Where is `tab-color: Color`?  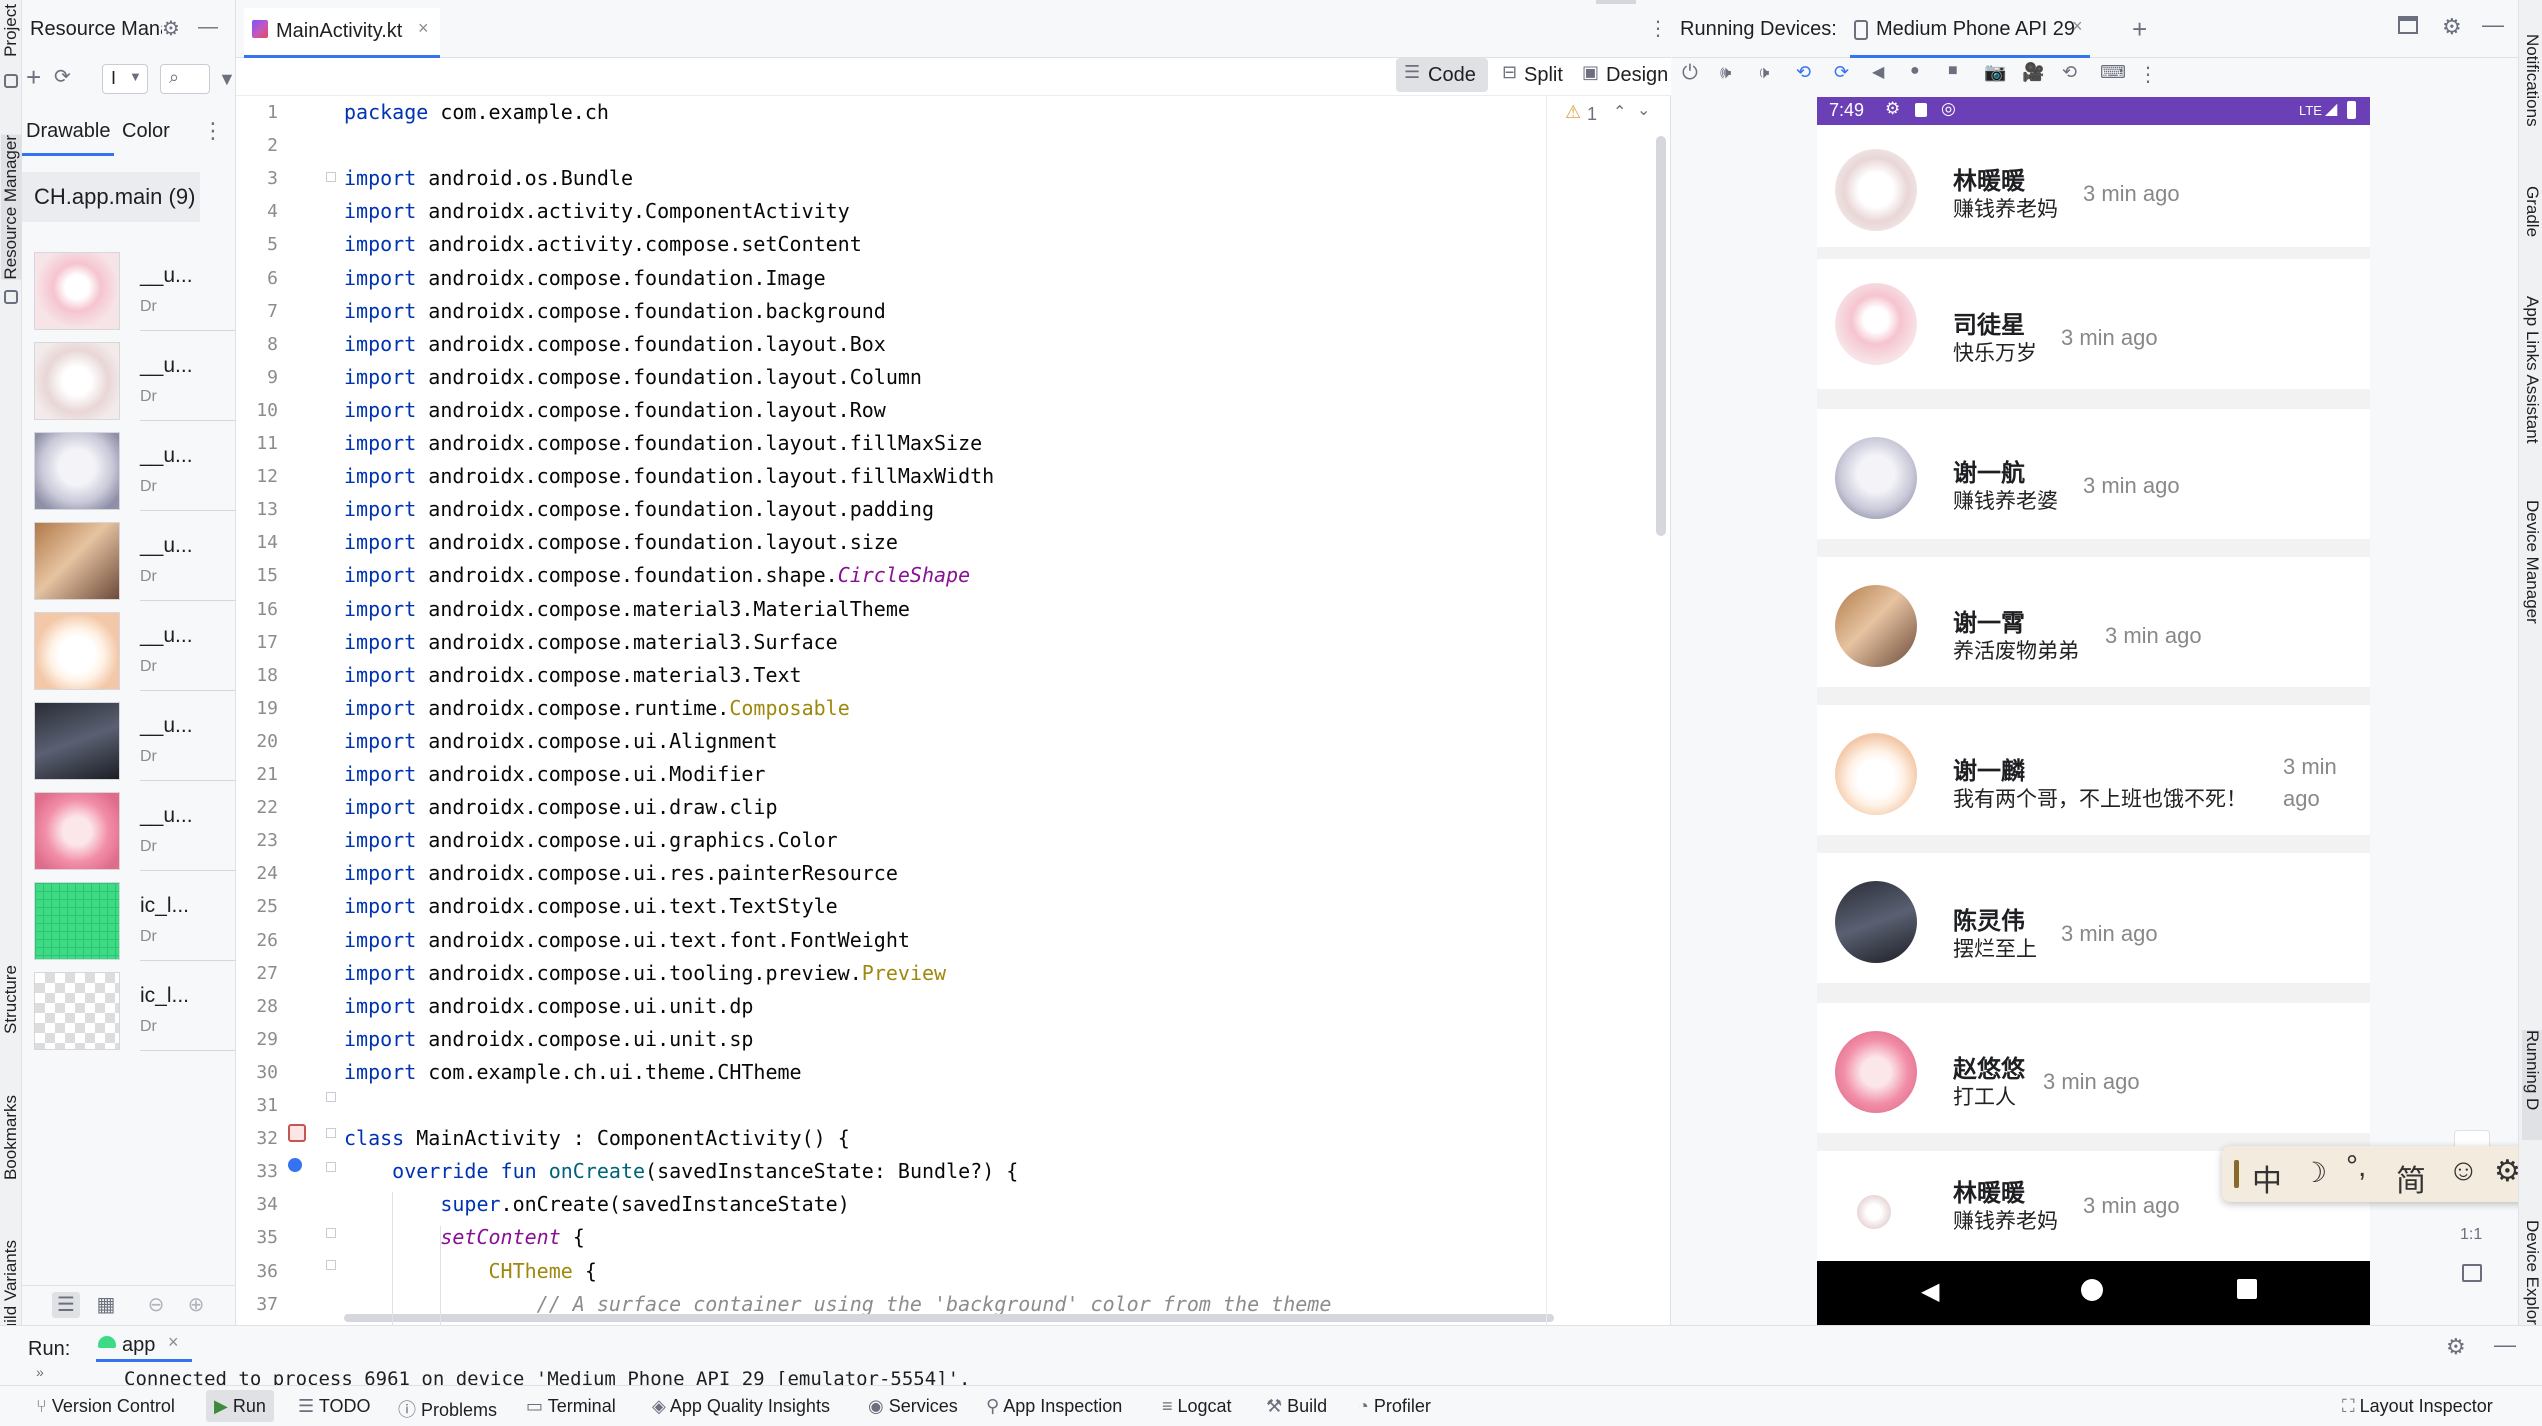
tab-color: Color is located at coordinates (150, 134).